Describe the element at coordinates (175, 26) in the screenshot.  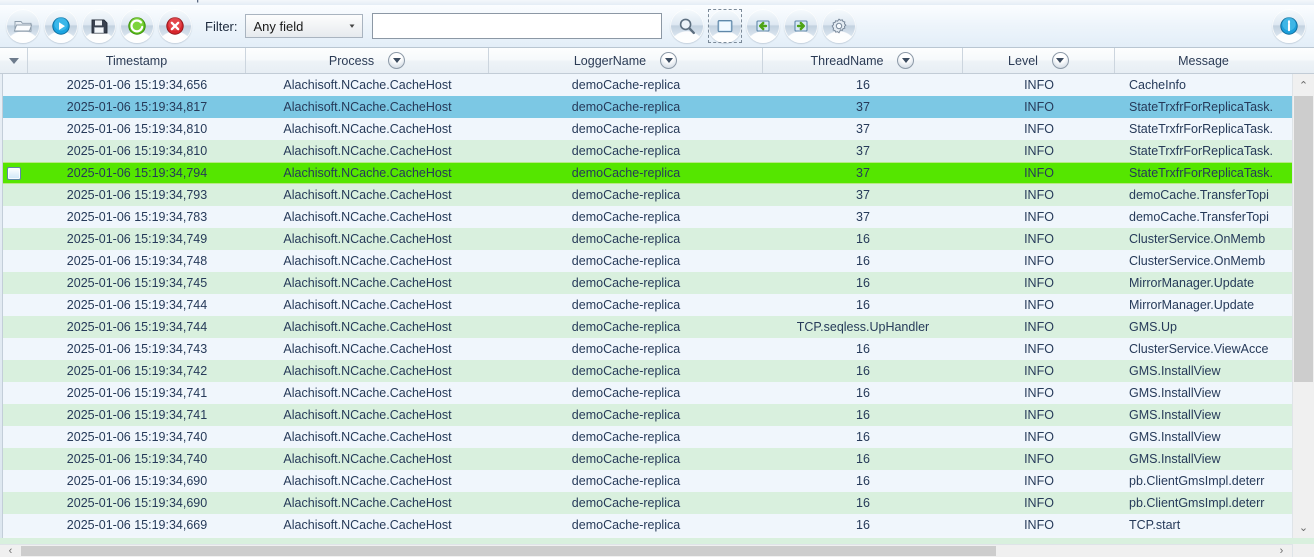
I see `stop-clear-button` at that location.